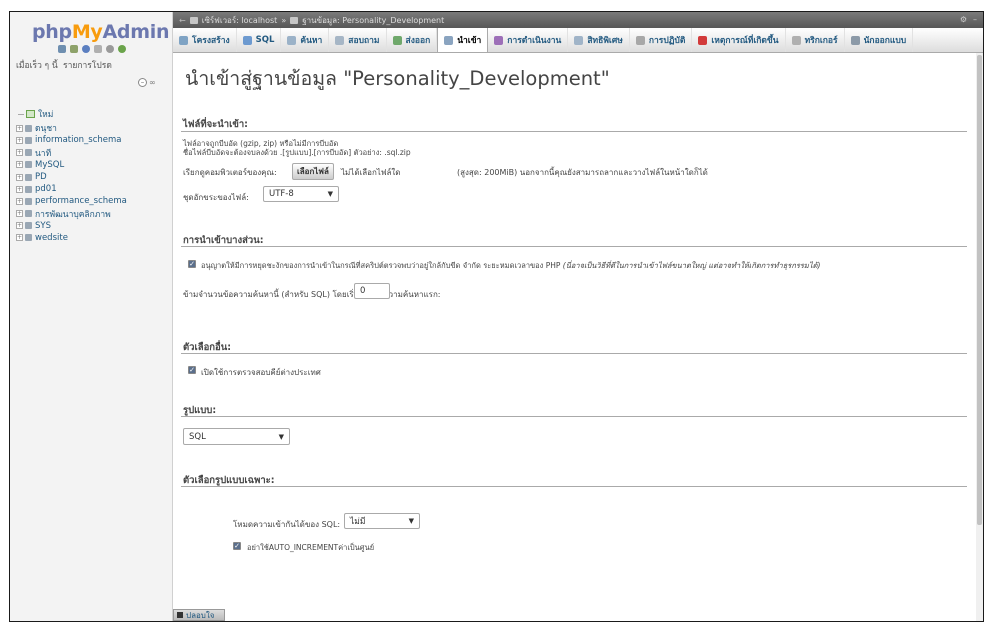  I want to click on divider, so click(574, 416).